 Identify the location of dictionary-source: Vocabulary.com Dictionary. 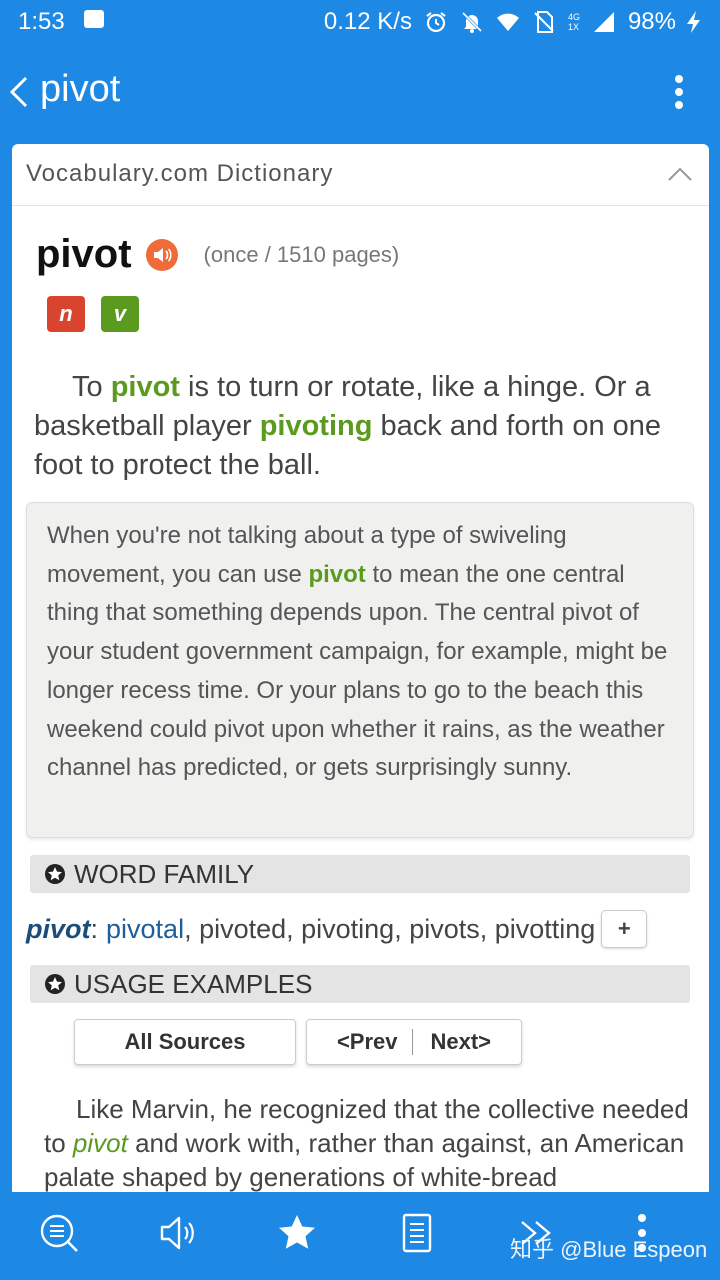
(180, 173).